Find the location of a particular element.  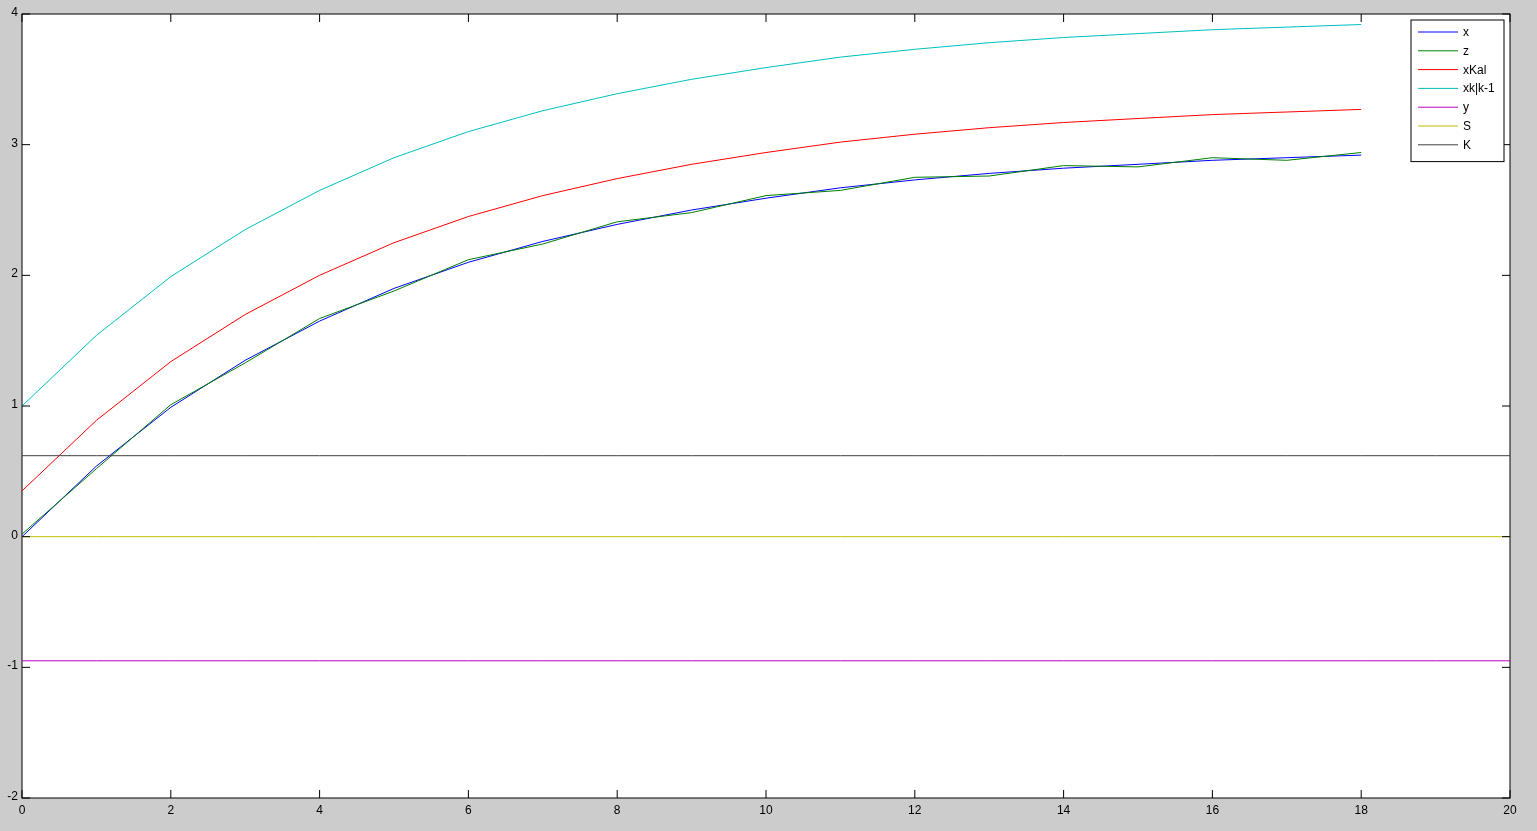

y-tick-label: 0 is located at coordinates (14, 534).